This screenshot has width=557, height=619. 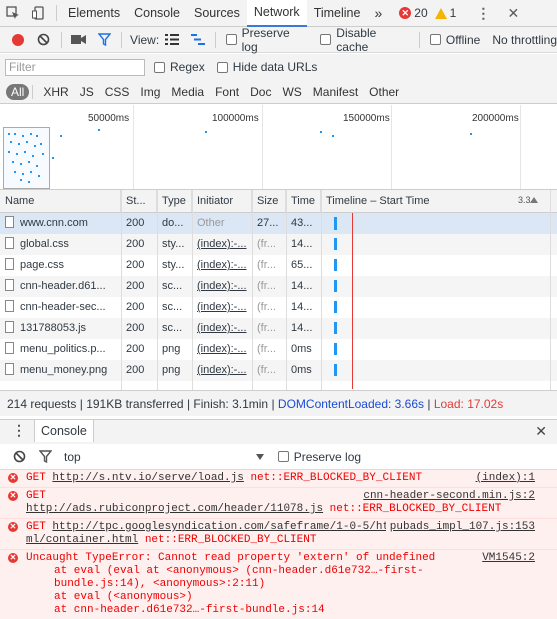 I want to click on message-source-link: pubads_impl_107.js:153, so click(x=460, y=527).